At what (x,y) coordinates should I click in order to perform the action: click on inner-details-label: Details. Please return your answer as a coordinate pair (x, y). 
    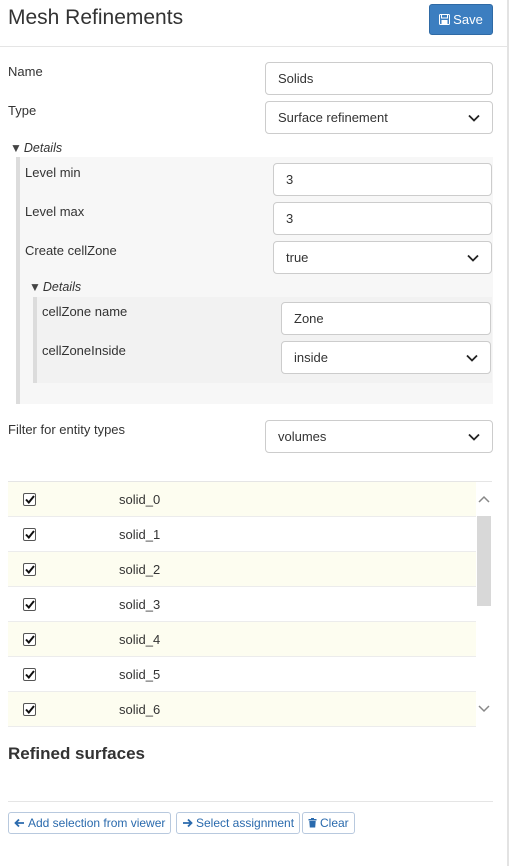
    Looking at the image, I should click on (62, 287).